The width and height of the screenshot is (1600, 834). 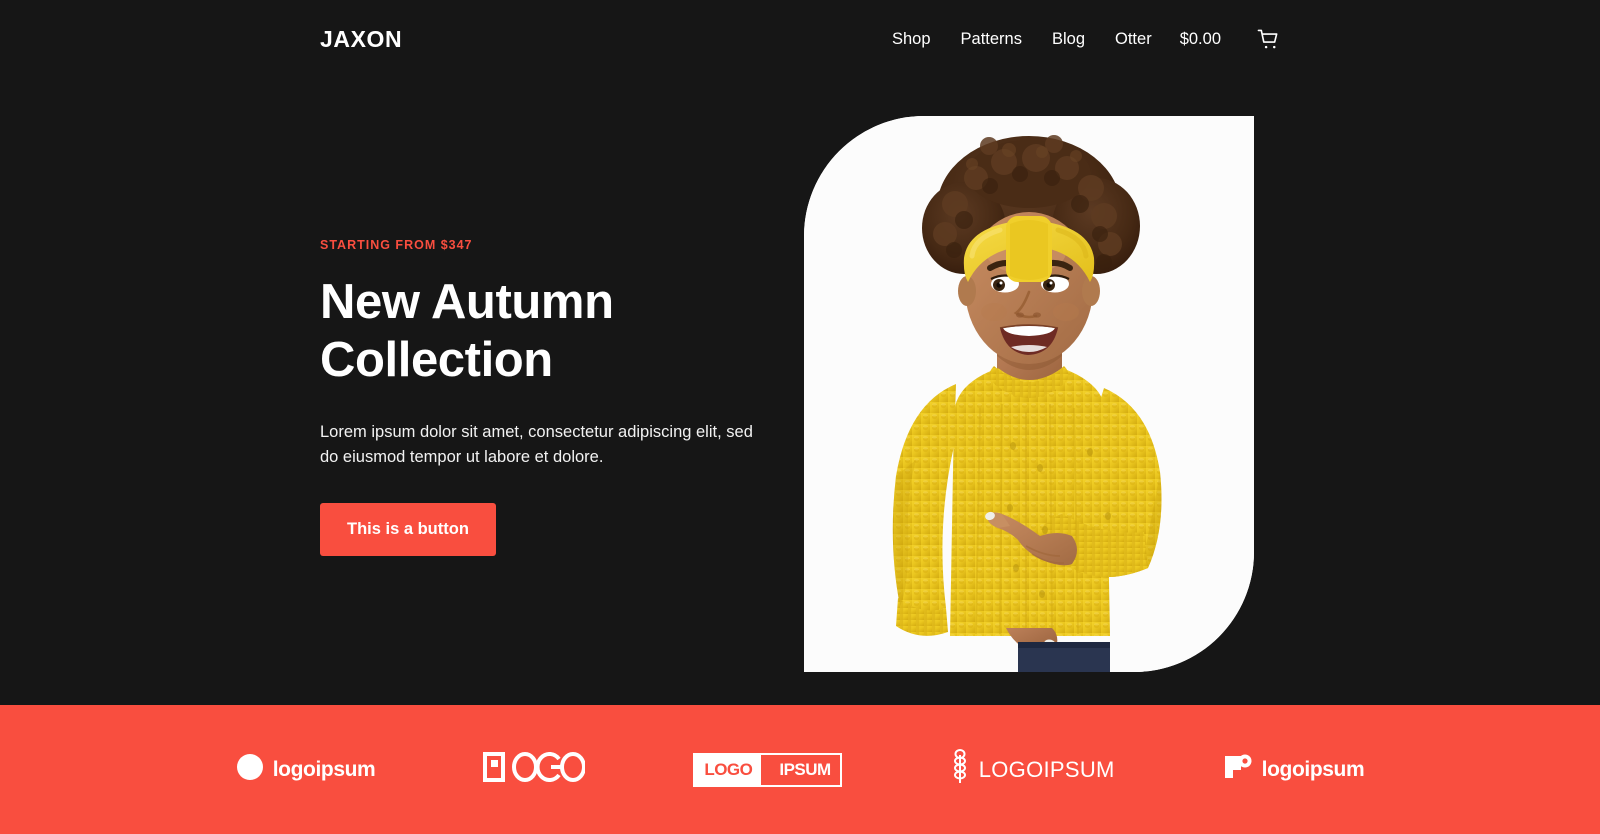 I want to click on hero-cta-button: This is a button, so click(x=408, y=530).